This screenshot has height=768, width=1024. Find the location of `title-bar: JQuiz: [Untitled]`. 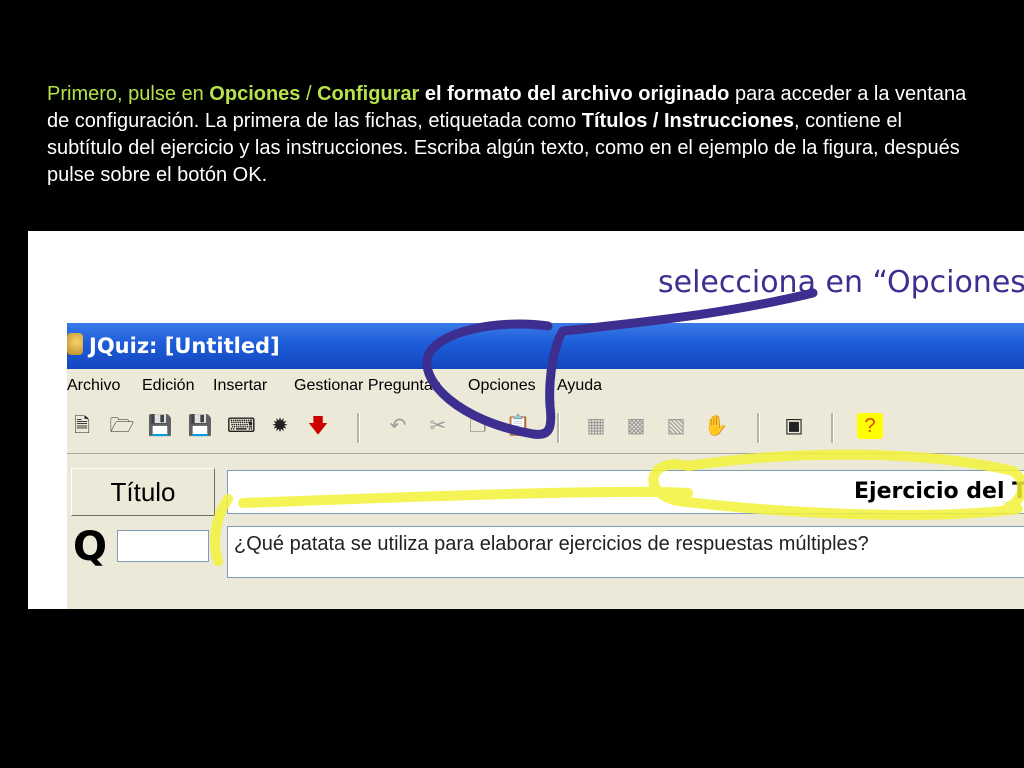

title-bar: JQuiz: [Untitled] is located at coordinates (545, 346).